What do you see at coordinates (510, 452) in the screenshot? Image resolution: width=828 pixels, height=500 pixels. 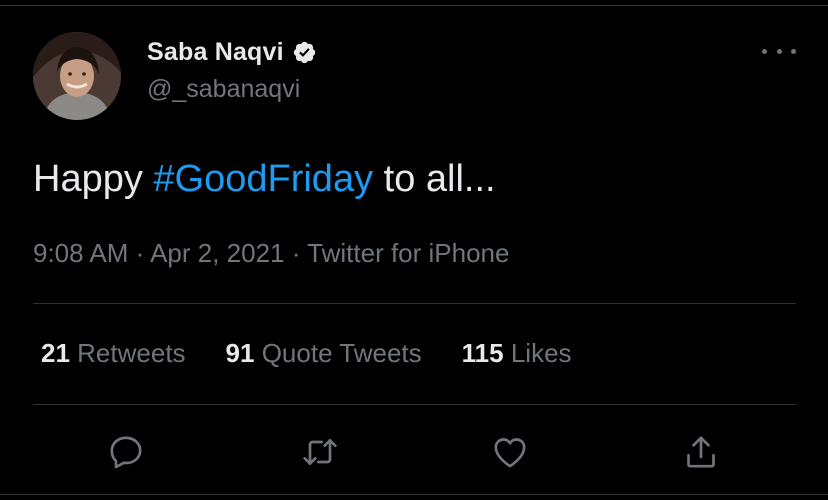 I see `like-icon` at bounding box center [510, 452].